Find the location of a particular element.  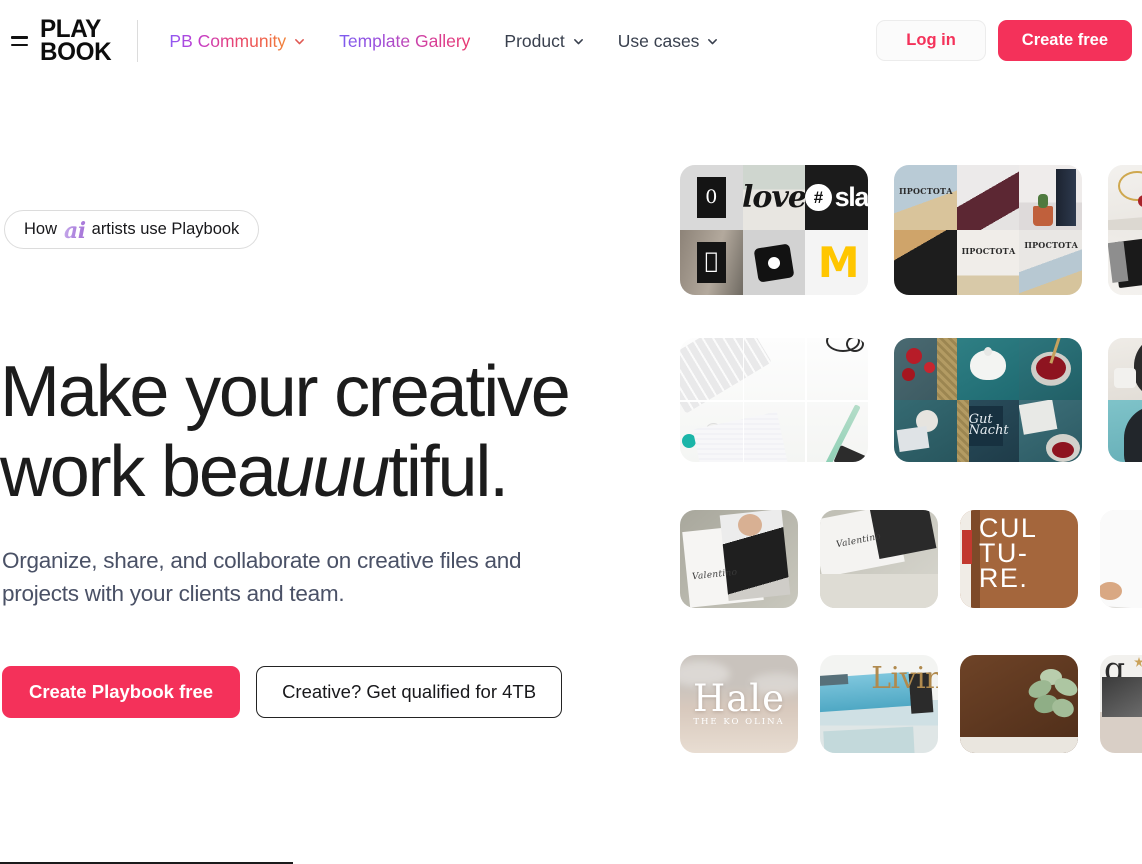

gallery-row: Valentino Valentino — CUL TU- RE. is located at coordinates (911, 559).